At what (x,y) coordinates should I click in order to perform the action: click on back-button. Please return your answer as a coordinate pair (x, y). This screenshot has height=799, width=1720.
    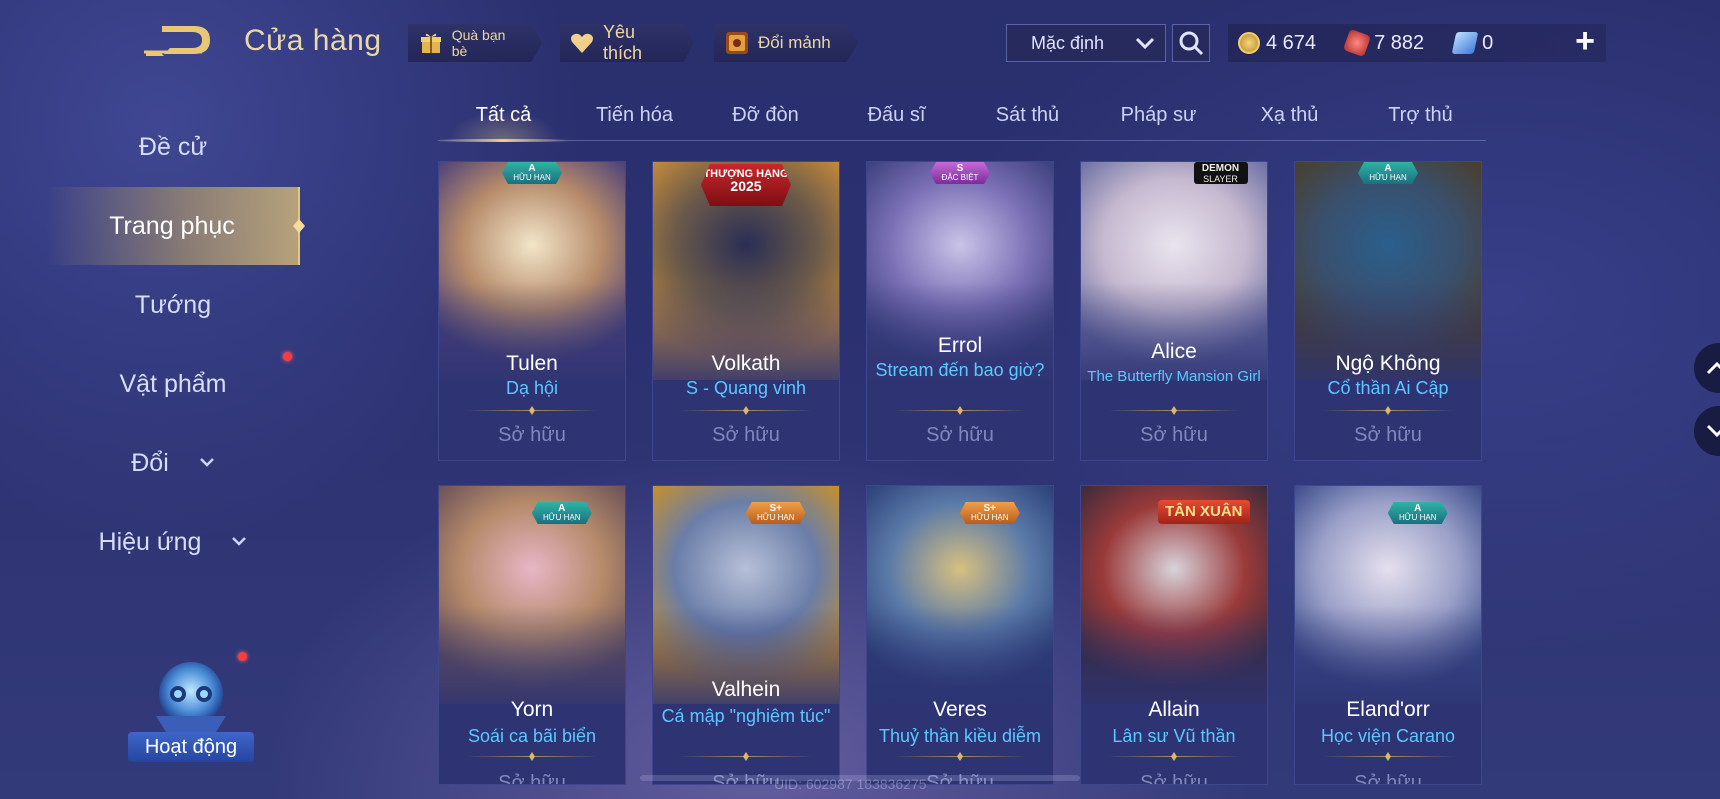
    Looking at the image, I should click on (179, 40).